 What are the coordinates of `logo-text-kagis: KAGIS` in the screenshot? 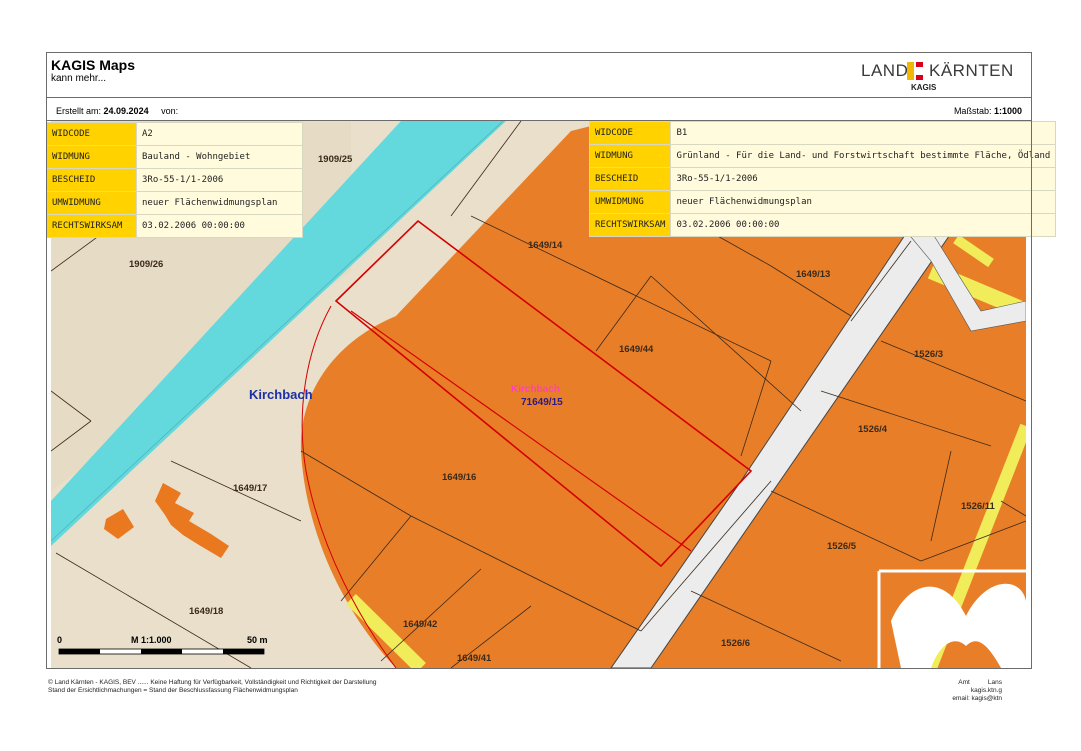 It's located at (924, 87).